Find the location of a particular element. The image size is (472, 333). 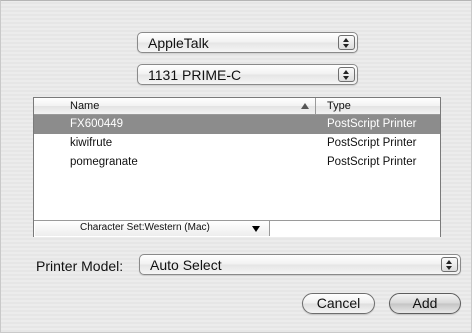

printer-name: FX600449 is located at coordinates (97, 124).